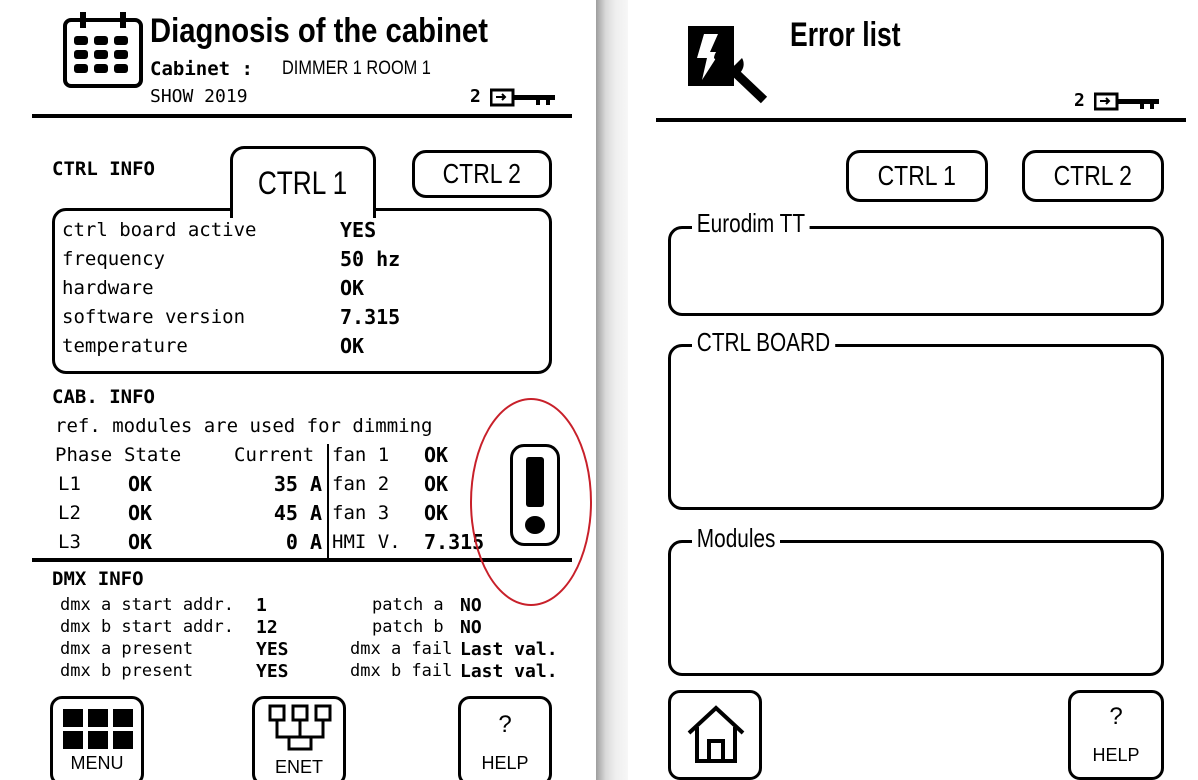 The height and width of the screenshot is (780, 1198). I want to click on ctrl-row-value: 7.315, so click(370, 317).